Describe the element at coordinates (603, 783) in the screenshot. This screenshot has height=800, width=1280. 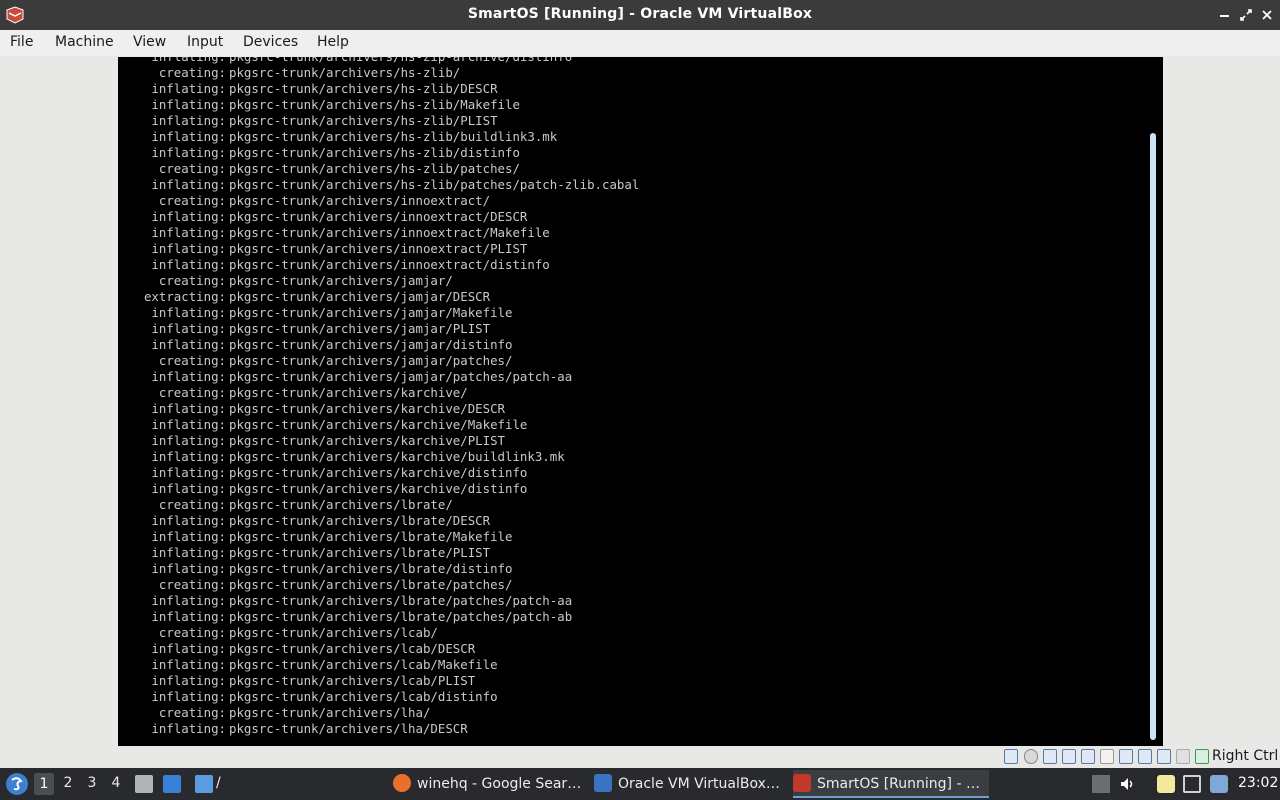
I see `virtualbox-icon` at that location.